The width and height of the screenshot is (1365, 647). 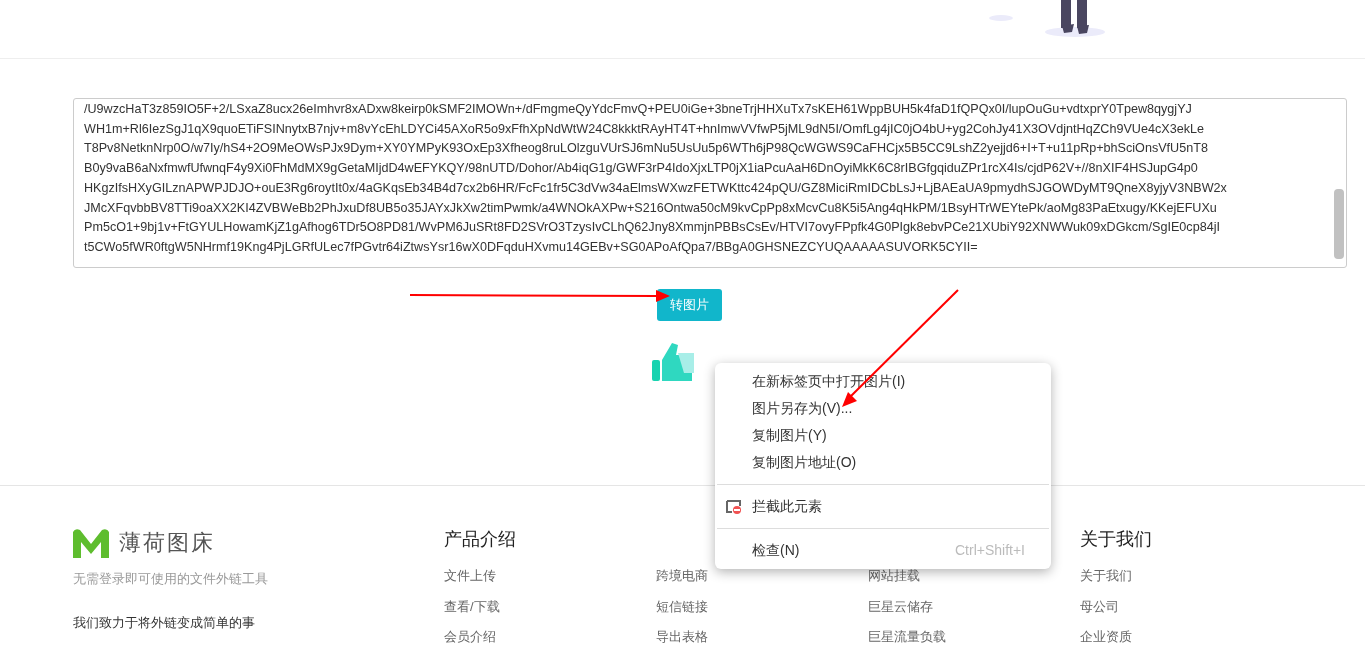 What do you see at coordinates (91, 542) in the screenshot?
I see `logo-icon` at bounding box center [91, 542].